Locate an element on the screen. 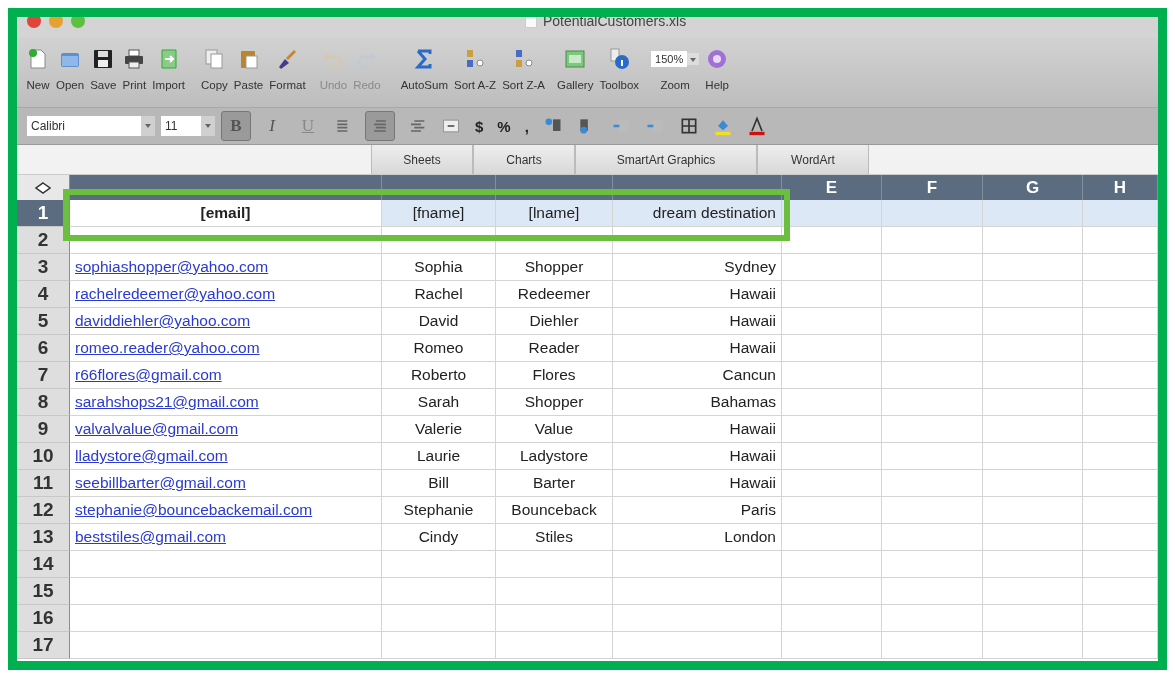 The width and height of the screenshot is (1175, 678). row-header: 11 is located at coordinates (43, 483).